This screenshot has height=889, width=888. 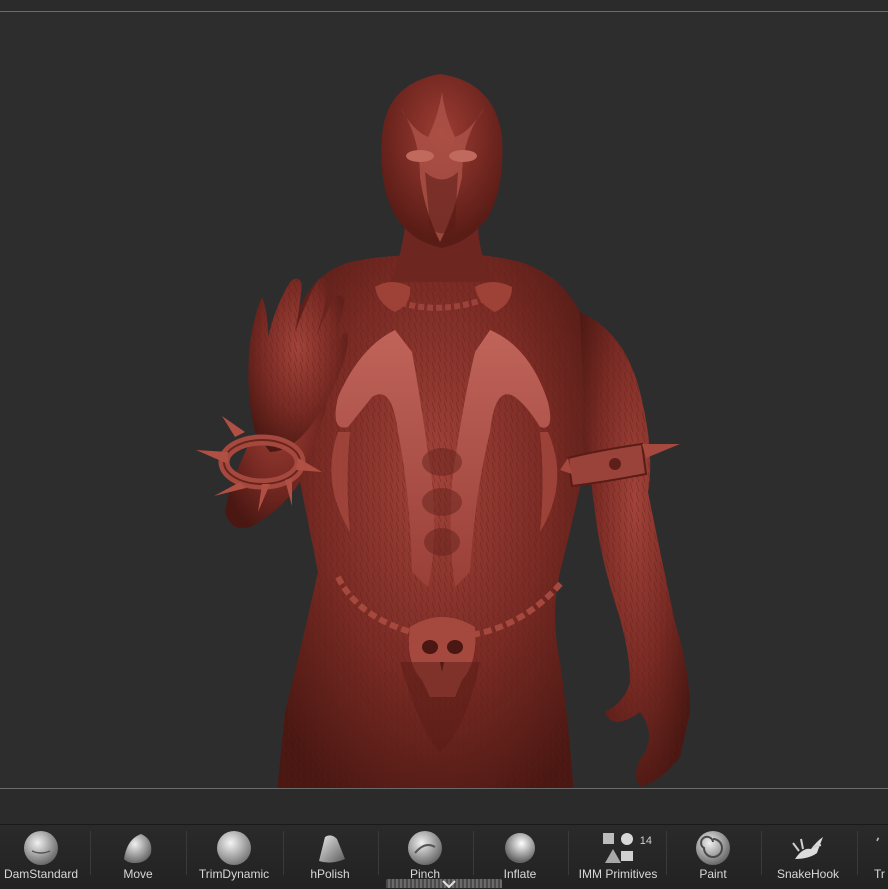 I want to click on inflate-brush-icon, so click(x=520, y=848).